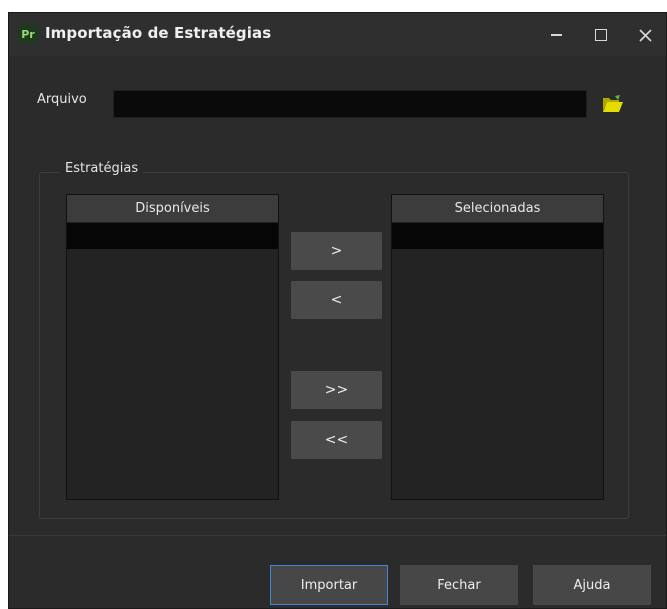 This screenshot has width=667, height=609. I want to click on remove-selected-button: <, so click(336, 300).